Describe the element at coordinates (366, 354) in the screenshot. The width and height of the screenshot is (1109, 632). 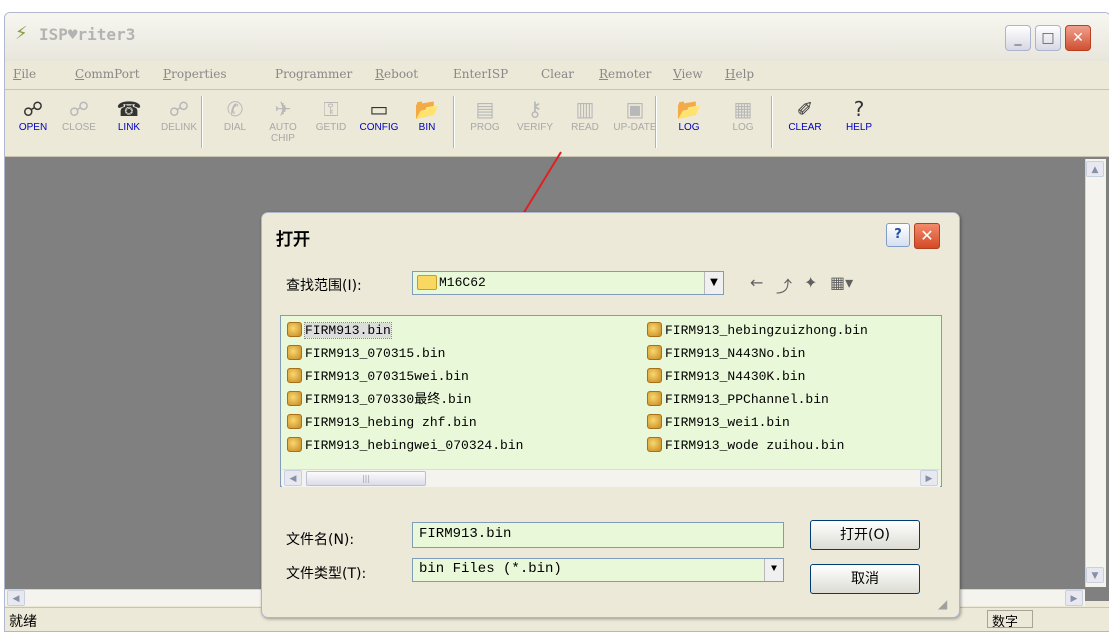
I see `file-item: FIRM913_070315.bin` at that location.